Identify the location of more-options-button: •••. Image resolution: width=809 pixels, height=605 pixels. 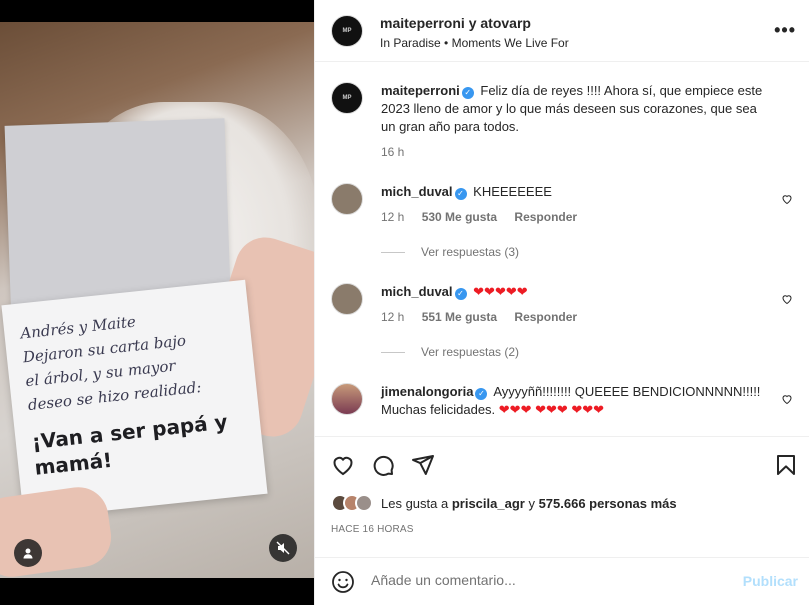
(785, 30).